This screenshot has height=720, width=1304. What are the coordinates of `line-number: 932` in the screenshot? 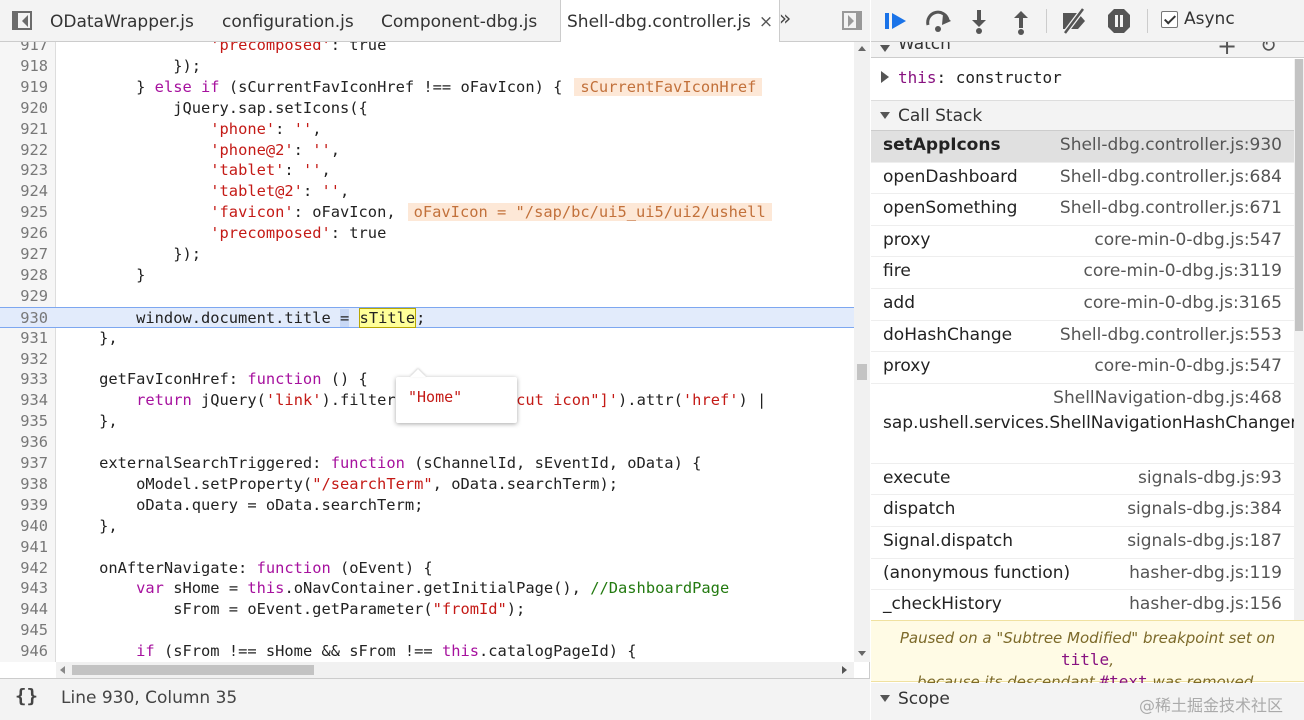 It's located at (24, 359).